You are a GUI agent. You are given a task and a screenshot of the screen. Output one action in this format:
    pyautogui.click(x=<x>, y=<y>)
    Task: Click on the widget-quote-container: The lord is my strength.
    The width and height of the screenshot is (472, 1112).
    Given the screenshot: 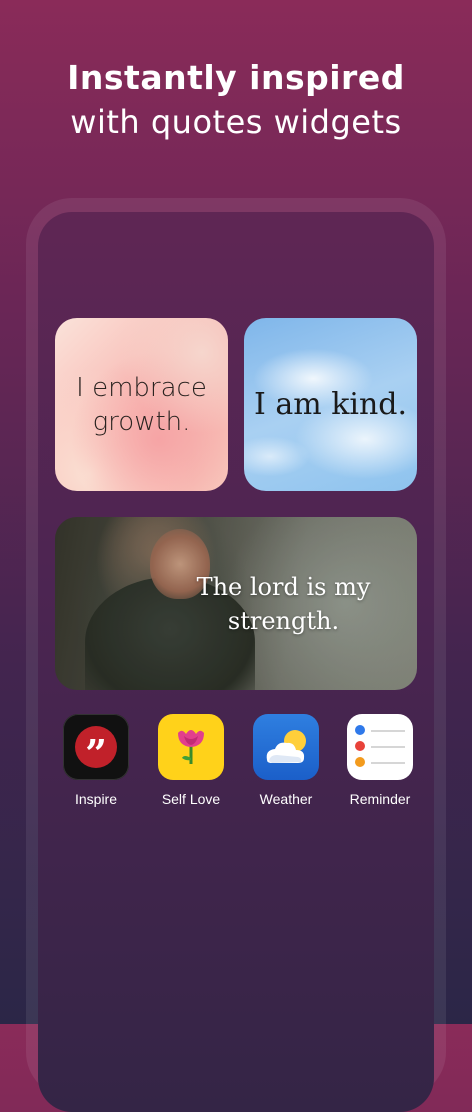 What is the action you would take?
    pyautogui.click(x=236, y=603)
    